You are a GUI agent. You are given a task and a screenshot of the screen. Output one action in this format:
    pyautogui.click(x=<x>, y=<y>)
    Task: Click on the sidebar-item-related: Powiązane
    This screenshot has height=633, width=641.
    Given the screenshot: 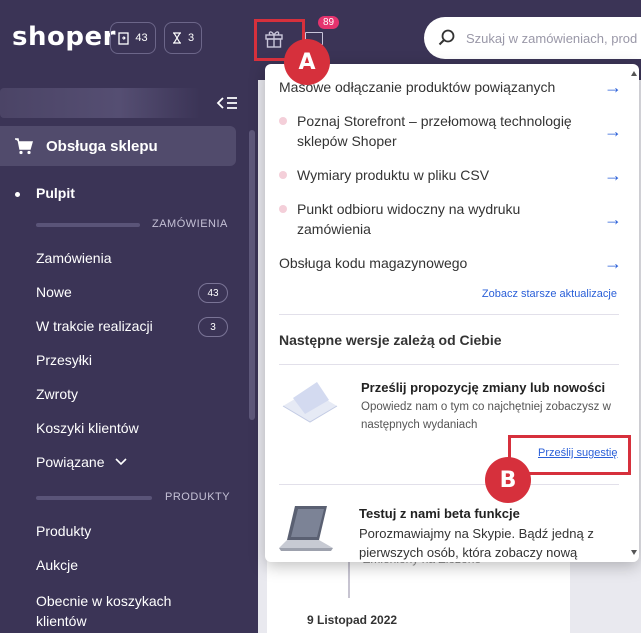 What is the action you would take?
    pyautogui.click(x=81, y=462)
    